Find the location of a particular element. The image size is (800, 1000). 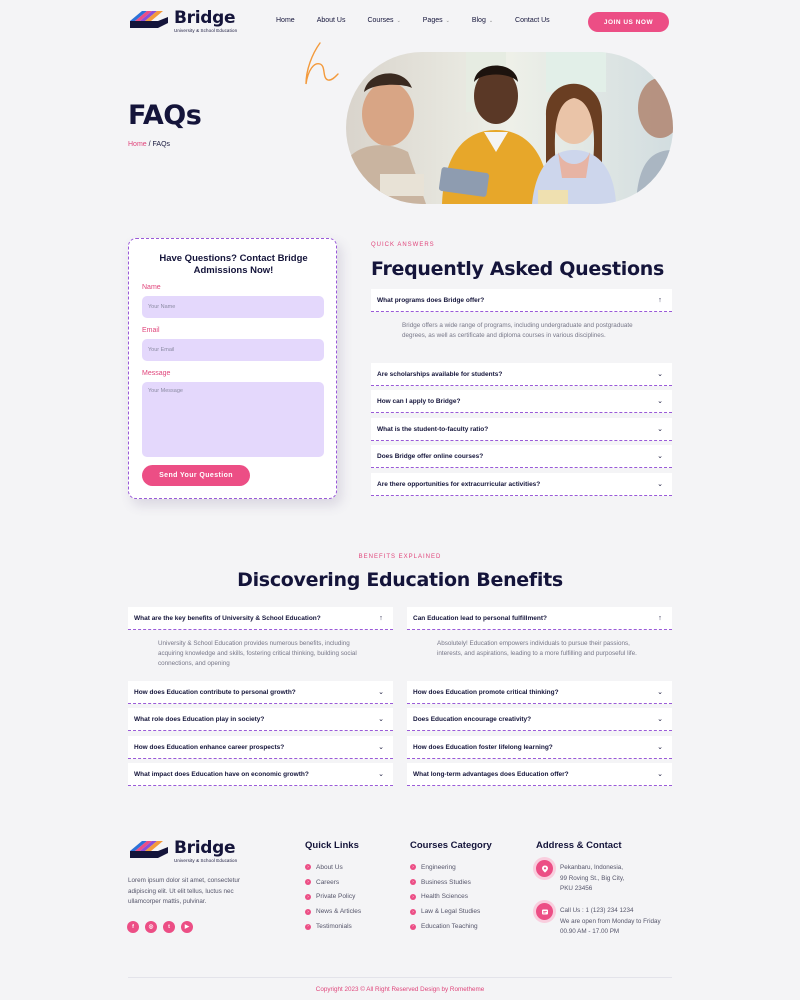

address-line: 99 Roving St., Big City, is located at coordinates (592, 878).